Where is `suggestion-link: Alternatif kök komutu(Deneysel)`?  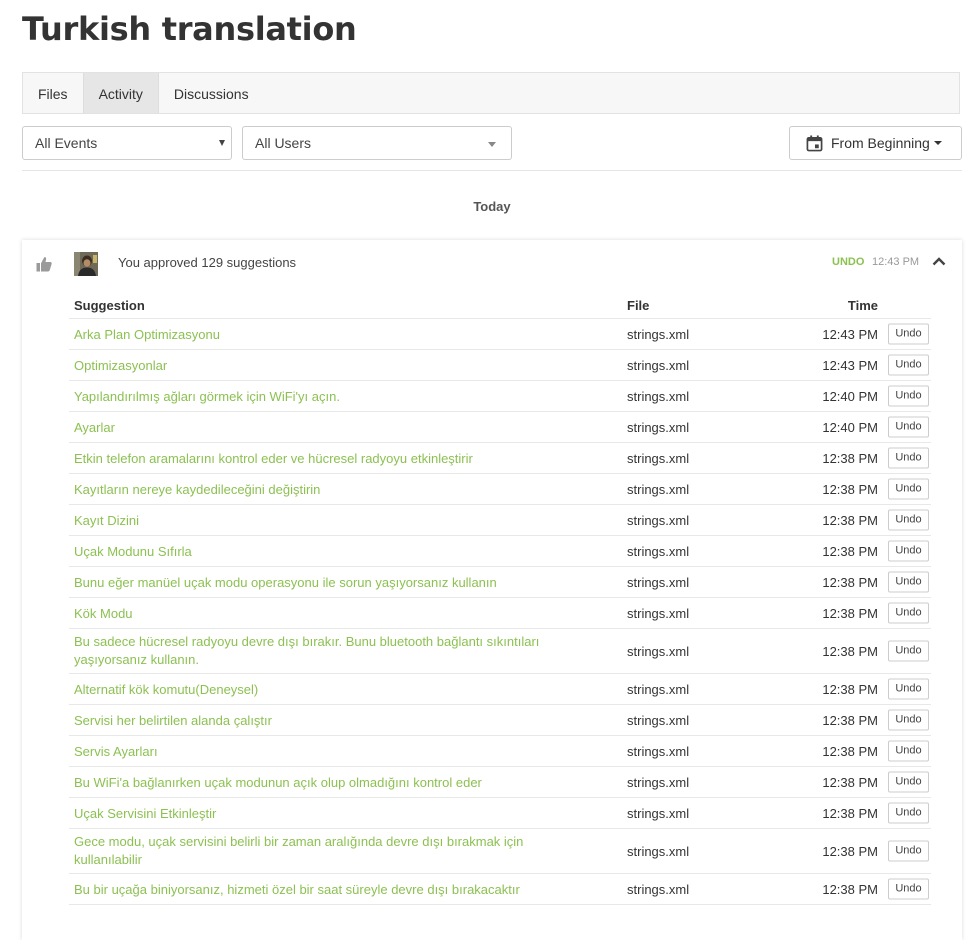
suggestion-link: Alternatif kök komutu(Deneysel) is located at coordinates (324, 690).